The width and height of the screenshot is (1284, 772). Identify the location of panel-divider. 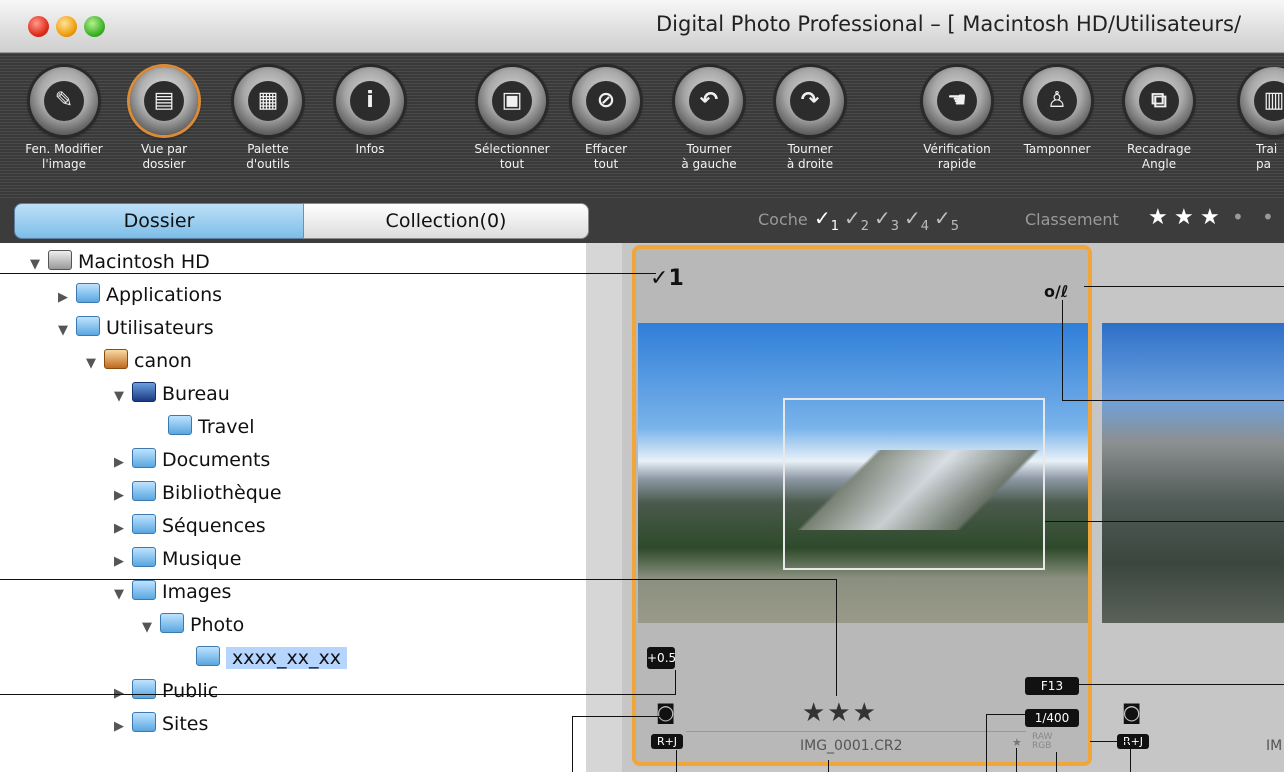
(604, 507).